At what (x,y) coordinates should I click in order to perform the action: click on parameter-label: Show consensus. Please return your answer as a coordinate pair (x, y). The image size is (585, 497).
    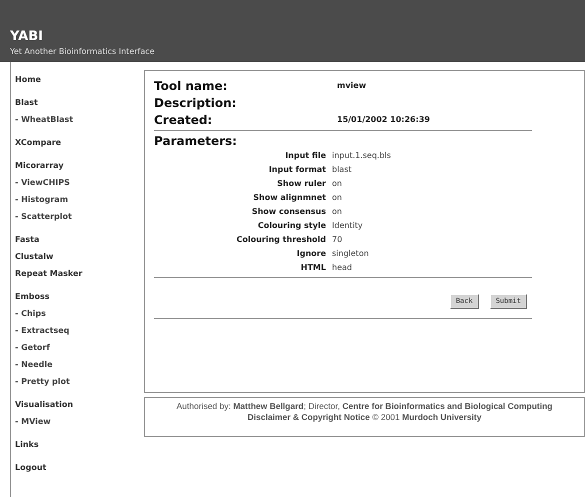
    Looking at the image, I should click on (288, 212).